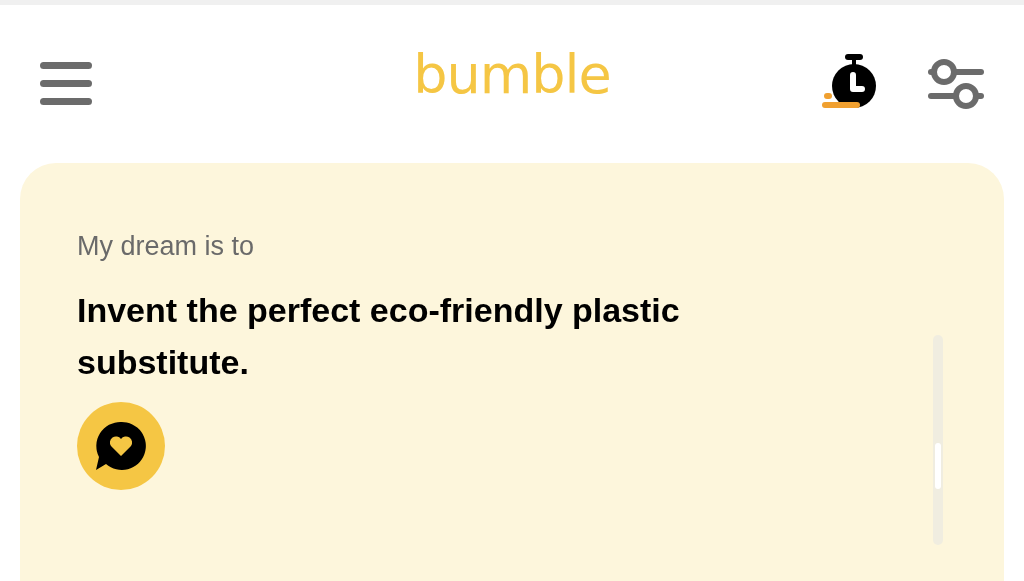 The image size is (1024, 581). What do you see at coordinates (379, 336) in the screenshot?
I see `prompt-answer: Invent the perfect eco-friendly plastic substitute.` at bounding box center [379, 336].